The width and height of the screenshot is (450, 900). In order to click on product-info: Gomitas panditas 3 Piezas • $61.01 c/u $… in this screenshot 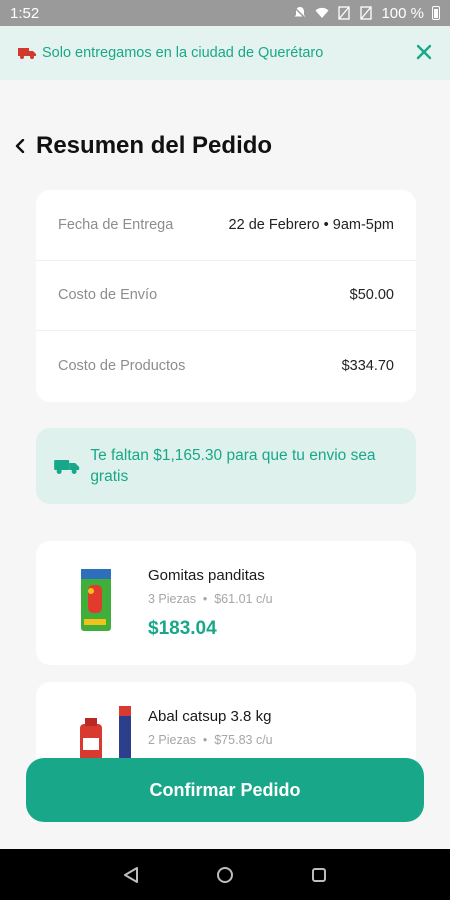, I will do `click(210, 590)`.